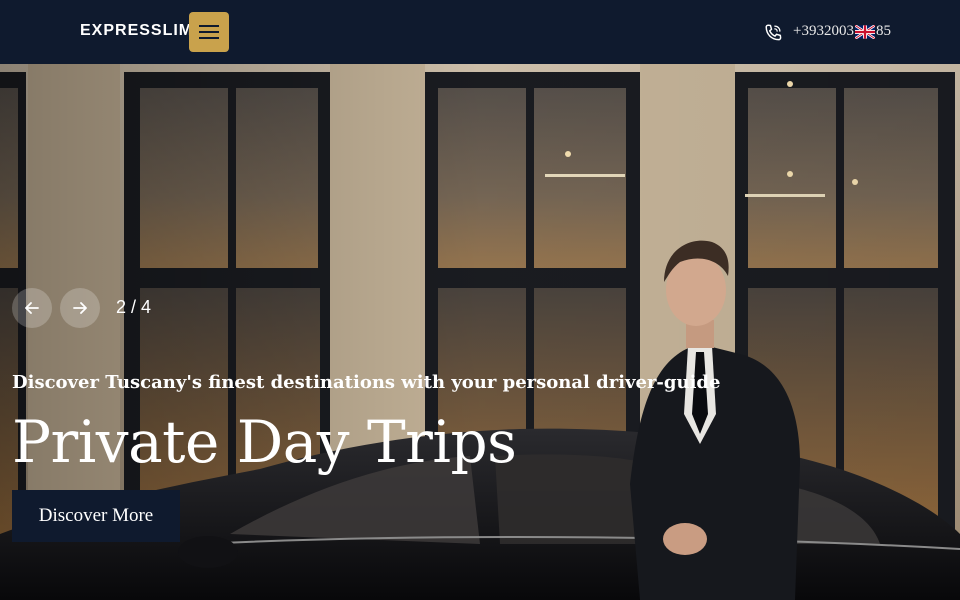  What do you see at coordinates (842, 31) in the screenshot?
I see `phone-number: +3932003 85` at bounding box center [842, 31].